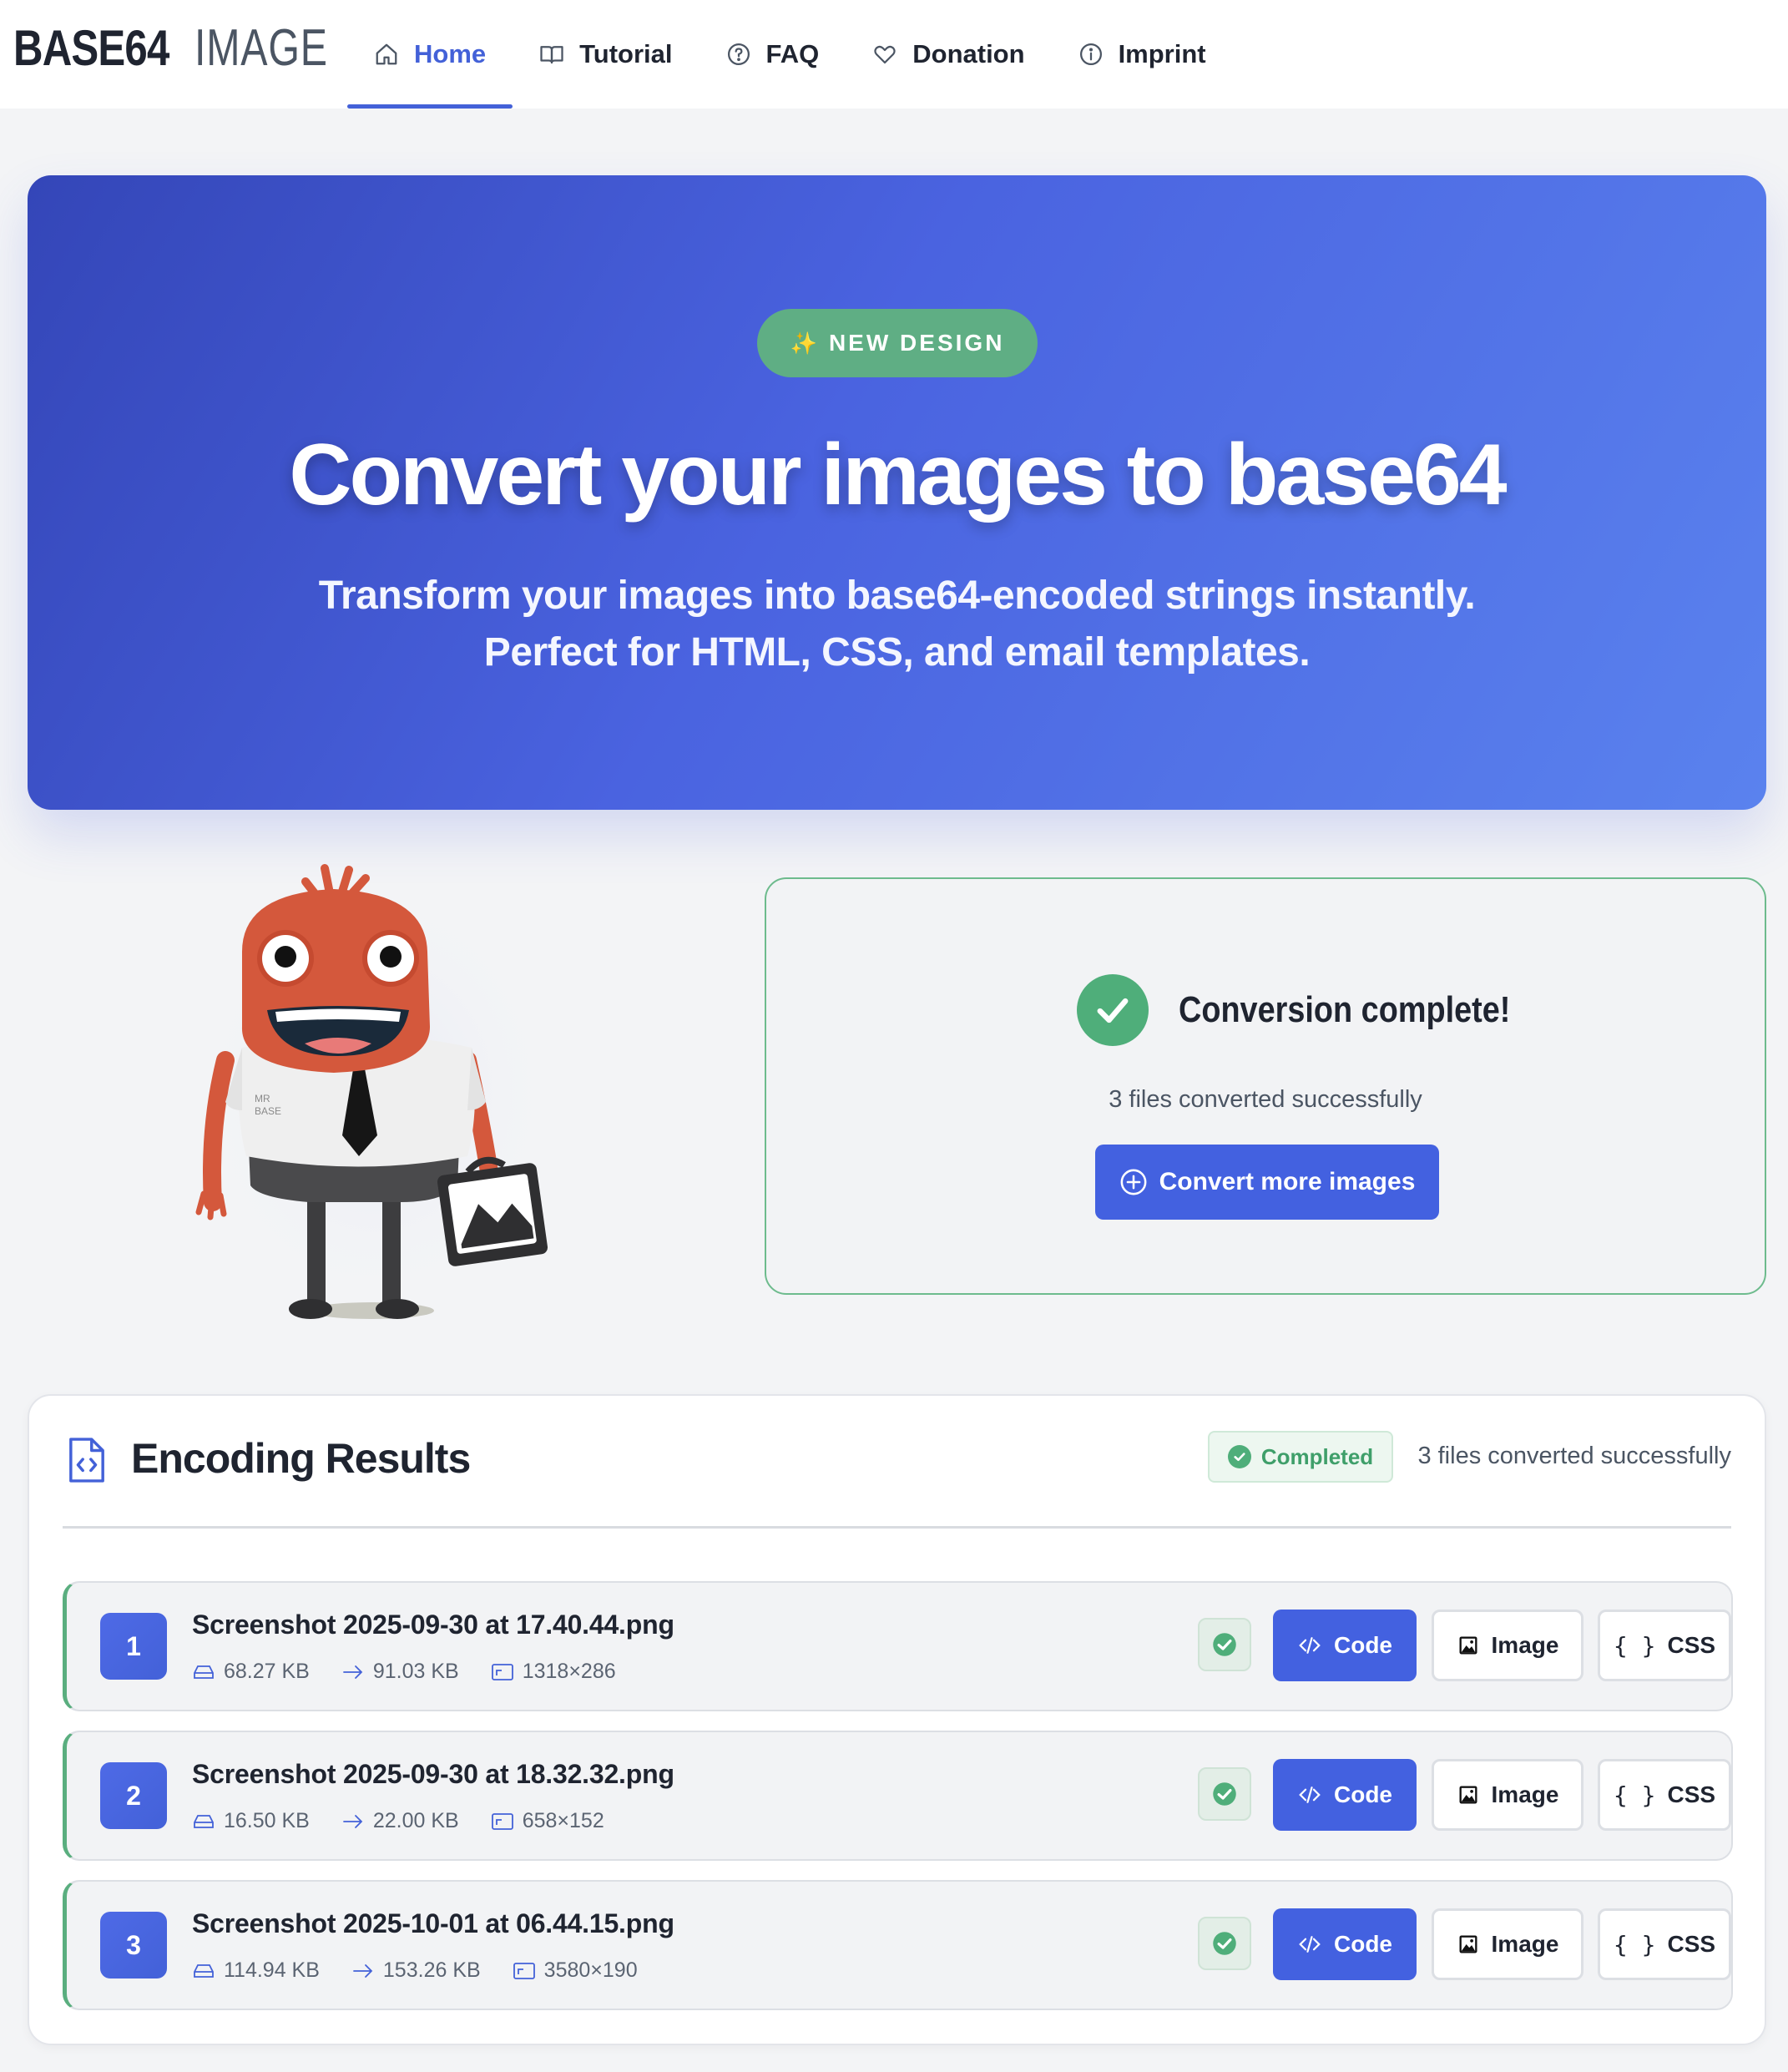 The width and height of the screenshot is (1788, 2072). Describe the element at coordinates (433, 1923) in the screenshot. I see `file-name: Screenshot 2025-10-01 at 06.44.15.png` at that location.